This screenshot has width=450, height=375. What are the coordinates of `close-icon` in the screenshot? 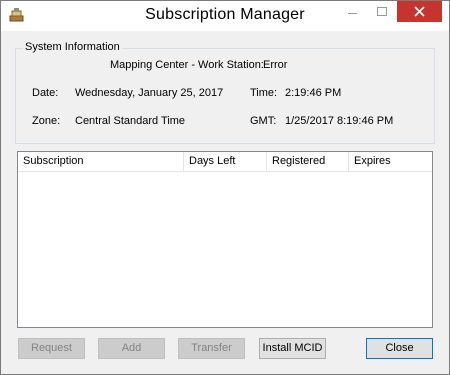 It's located at (419, 11).